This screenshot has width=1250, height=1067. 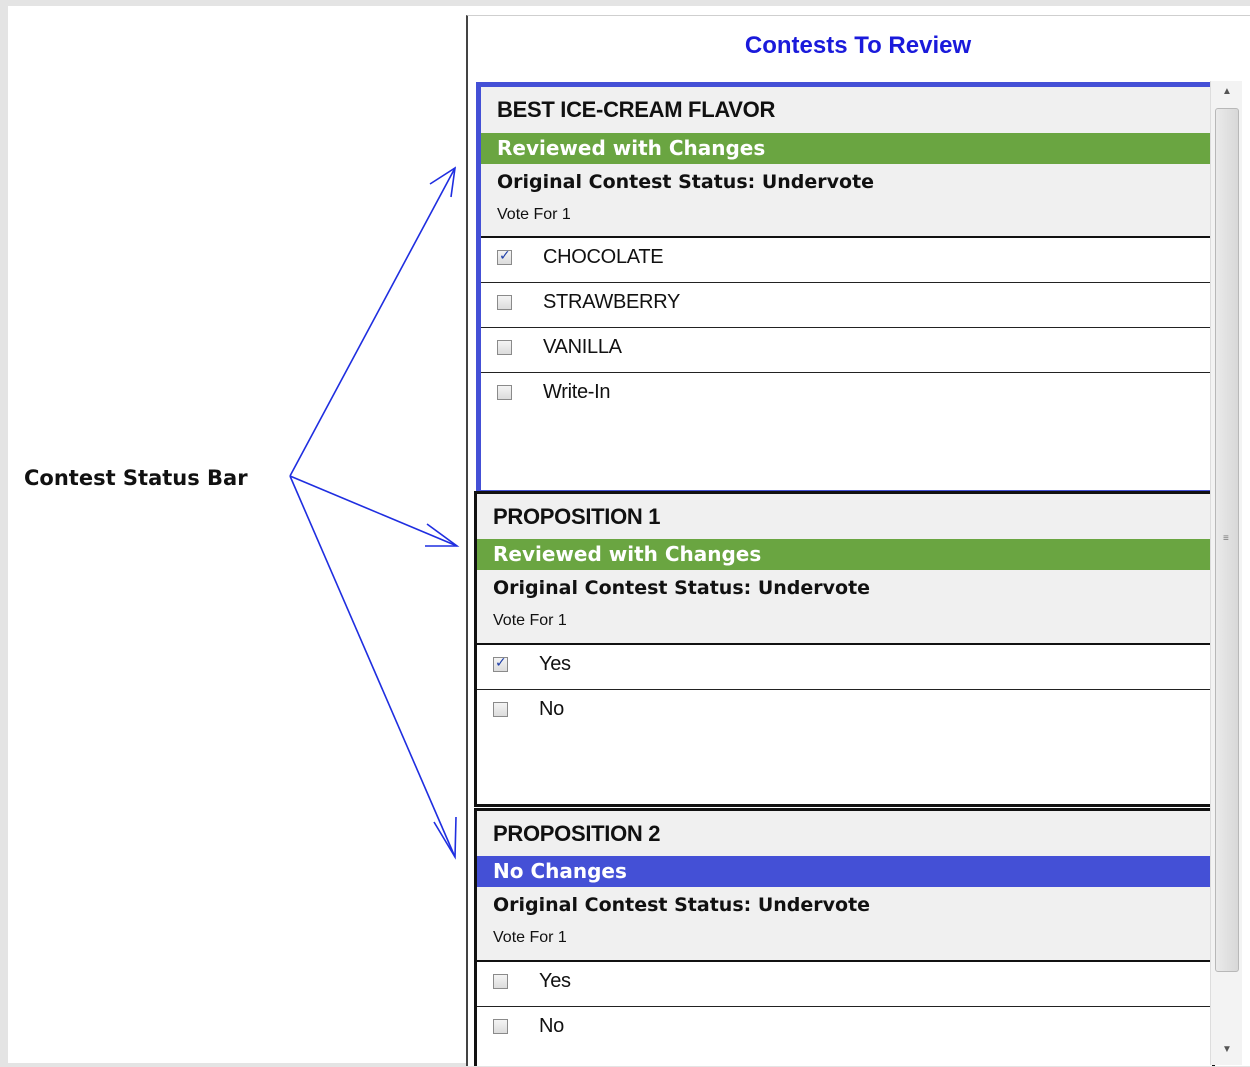 I want to click on scrollbar-thumb: ≡, so click(x=1227, y=540).